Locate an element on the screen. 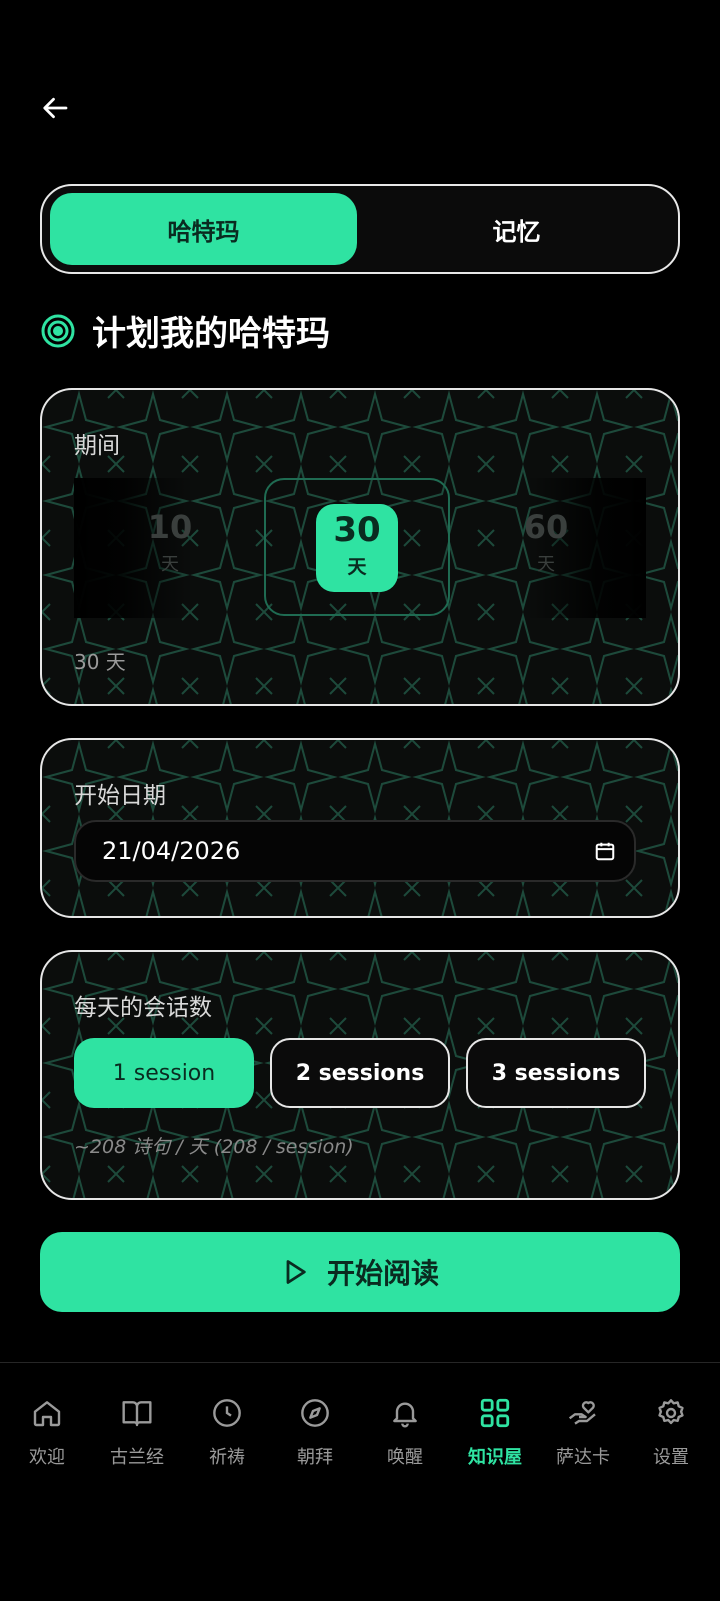 Image resolution: width=720 pixels, height=1601 pixels. hand-heart-icon is located at coordinates (582, 1413).